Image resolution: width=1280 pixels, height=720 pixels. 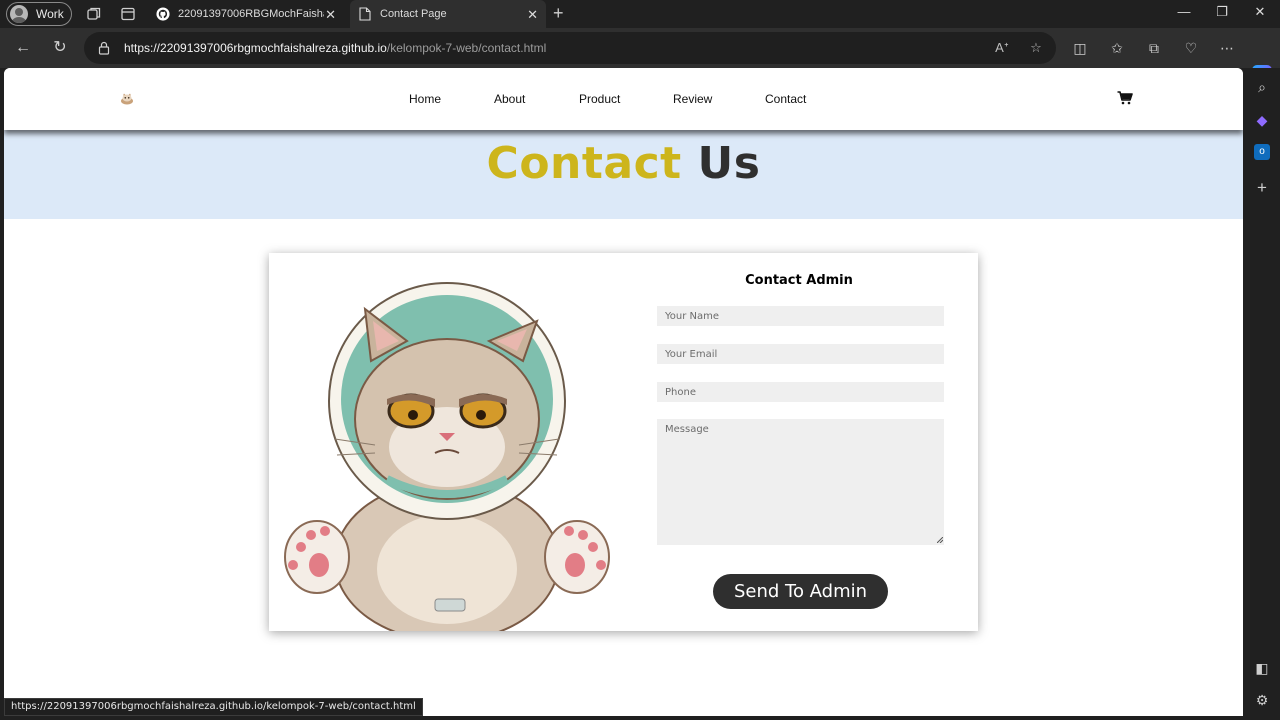 What do you see at coordinates (799, 280) in the screenshot?
I see `form-title: Contact Admin` at bounding box center [799, 280].